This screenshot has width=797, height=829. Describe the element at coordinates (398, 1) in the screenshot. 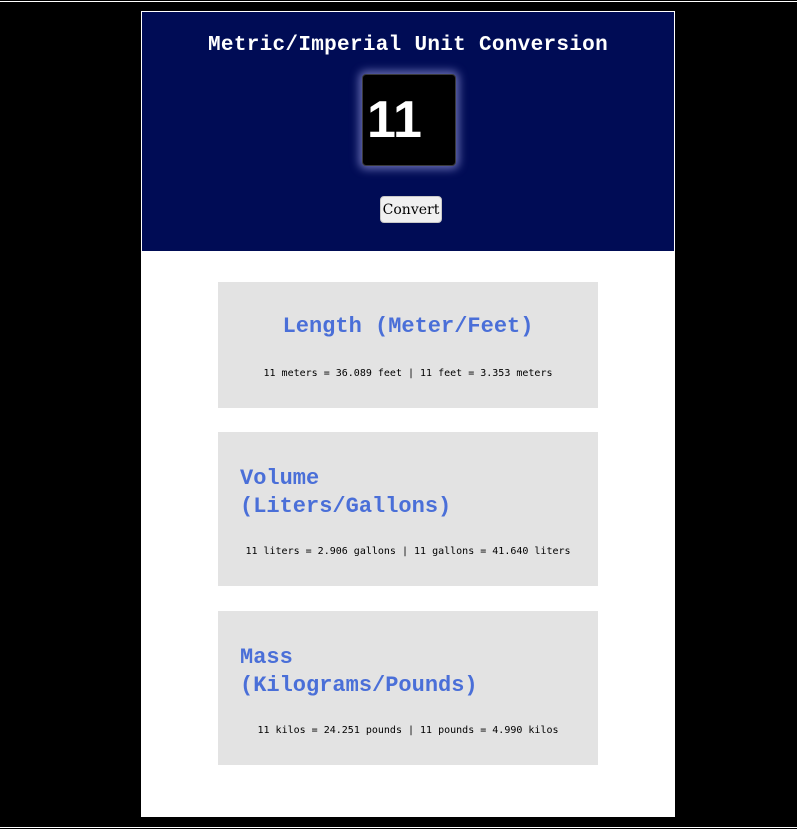

I see `page-top-border` at that location.